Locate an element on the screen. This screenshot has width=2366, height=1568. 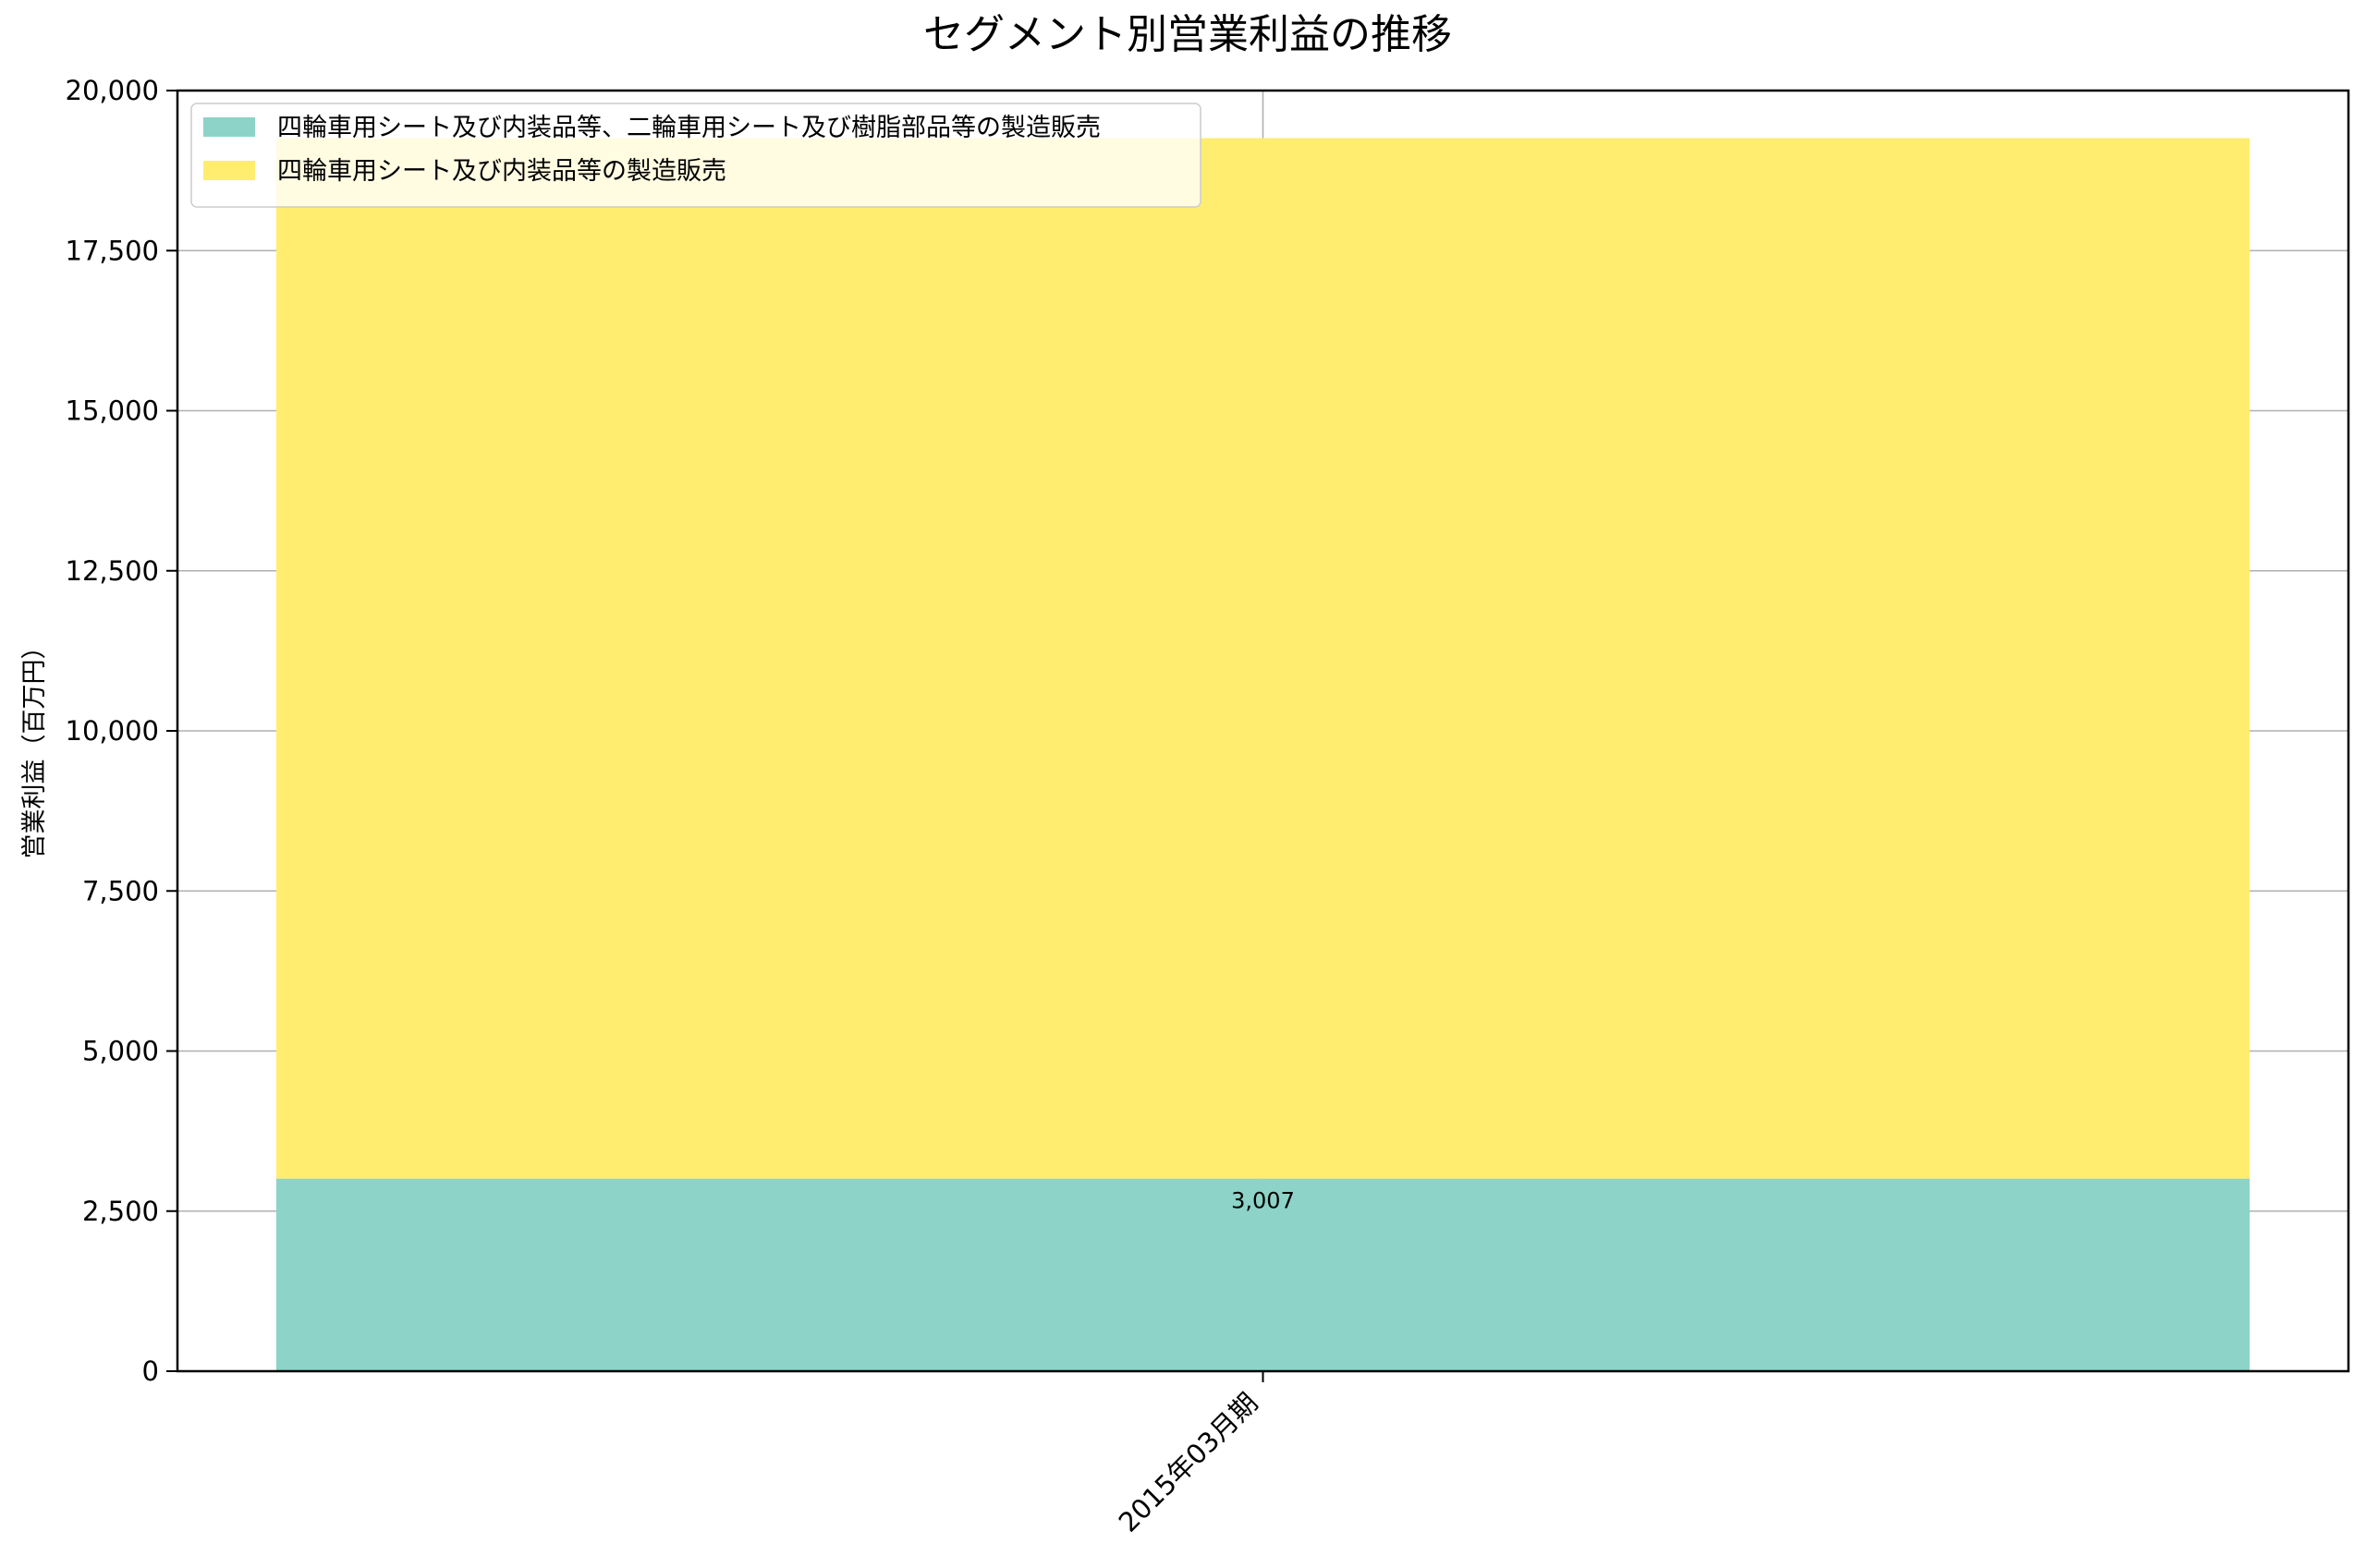
x-tick-label: 2015年03月期 is located at coordinates (1189, 1462).